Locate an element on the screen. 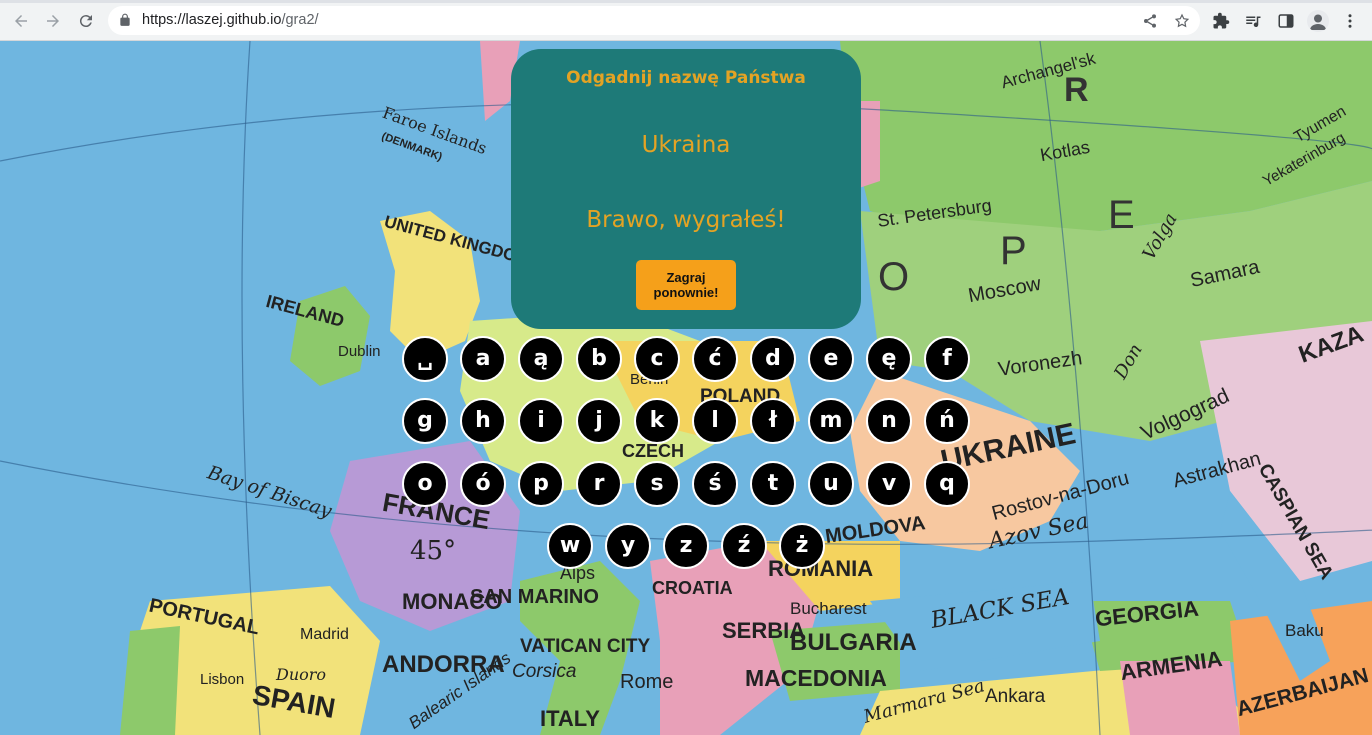  guessed-word: Ukraina is located at coordinates (686, 145).